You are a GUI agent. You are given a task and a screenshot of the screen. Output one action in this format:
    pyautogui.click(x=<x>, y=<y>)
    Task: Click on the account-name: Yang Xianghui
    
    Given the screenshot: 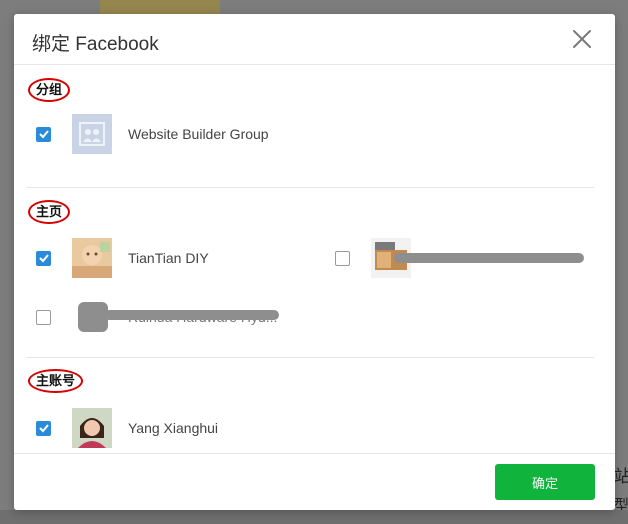 What is the action you would take?
    pyautogui.click(x=173, y=428)
    